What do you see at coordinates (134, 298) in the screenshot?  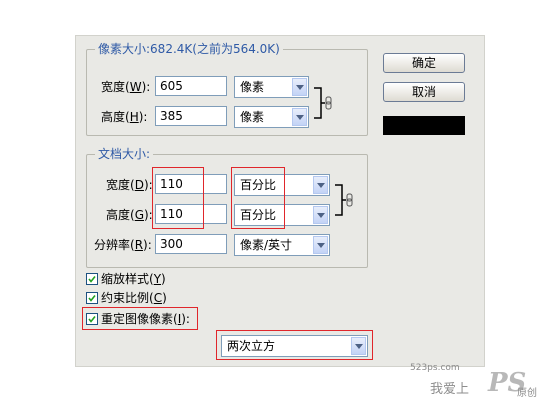 I see `constrain-proportions-label: 约束比例(C)` at bounding box center [134, 298].